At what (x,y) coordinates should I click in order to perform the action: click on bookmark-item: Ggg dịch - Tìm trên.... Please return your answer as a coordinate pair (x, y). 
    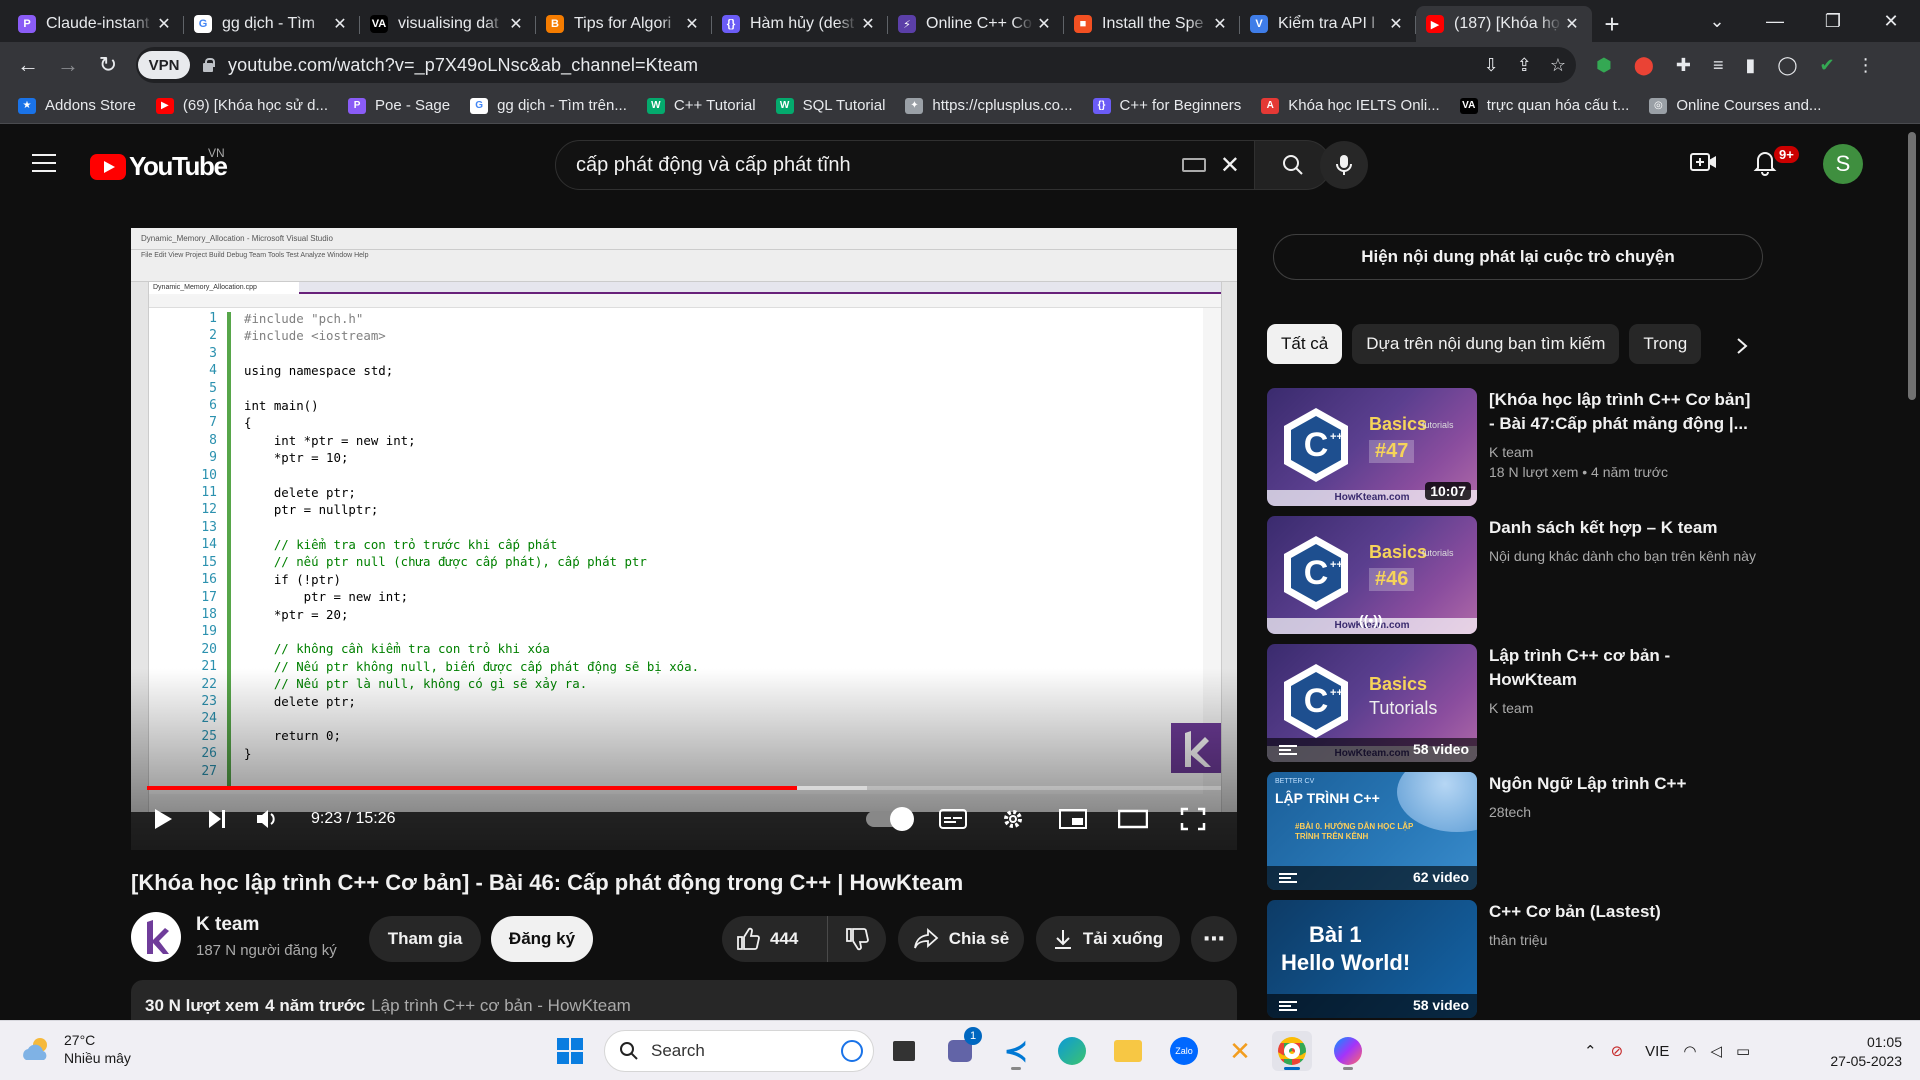
    Looking at the image, I should click on (548, 105).